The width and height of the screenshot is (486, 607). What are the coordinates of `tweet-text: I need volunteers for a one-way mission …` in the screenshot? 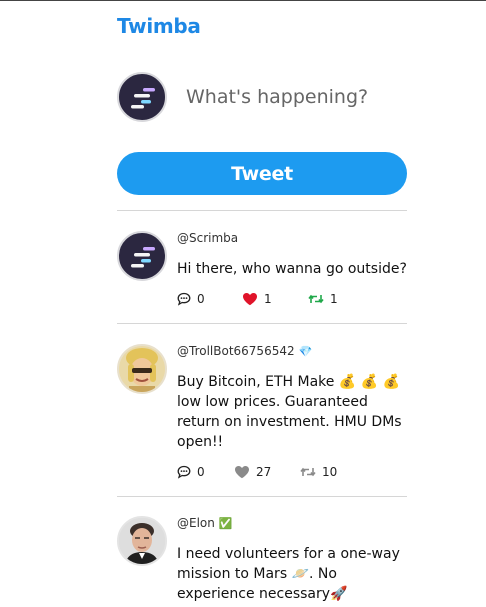 It's located at (288, 574).